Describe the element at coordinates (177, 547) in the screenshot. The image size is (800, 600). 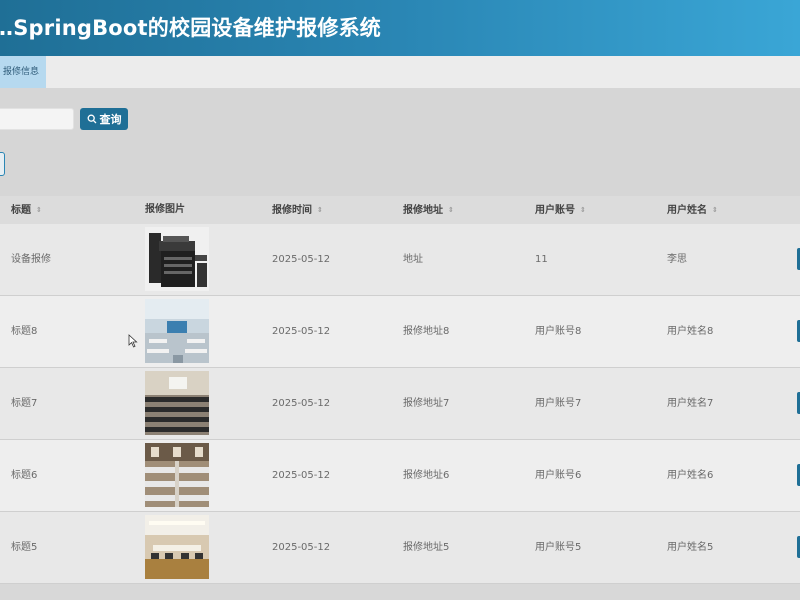
I see `meeting-room-photo` at that location.